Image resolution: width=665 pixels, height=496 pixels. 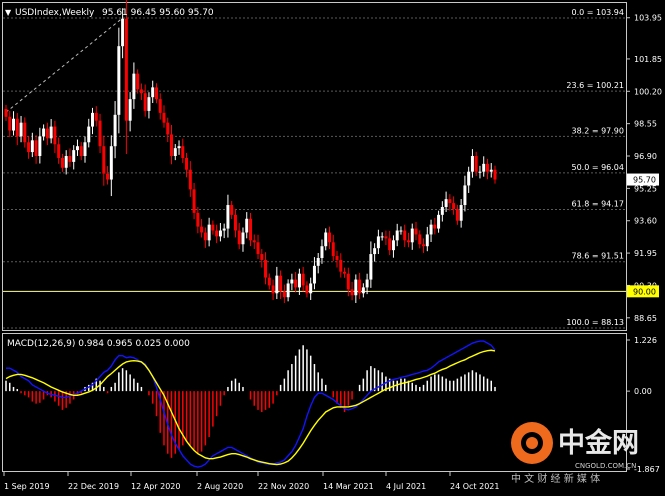 I want to click on price-tick-label: 93.60, so click(x=645, y=221).